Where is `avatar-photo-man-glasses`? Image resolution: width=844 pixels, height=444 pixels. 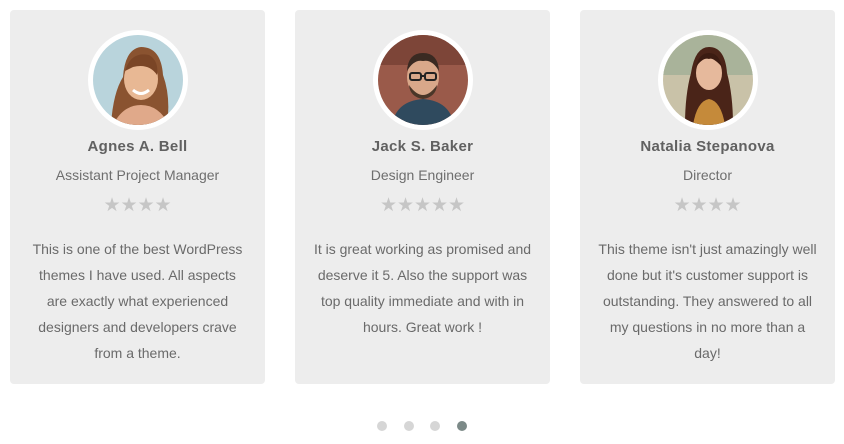
avatar-photo-man-glasses is located at coordinates (422, 80).